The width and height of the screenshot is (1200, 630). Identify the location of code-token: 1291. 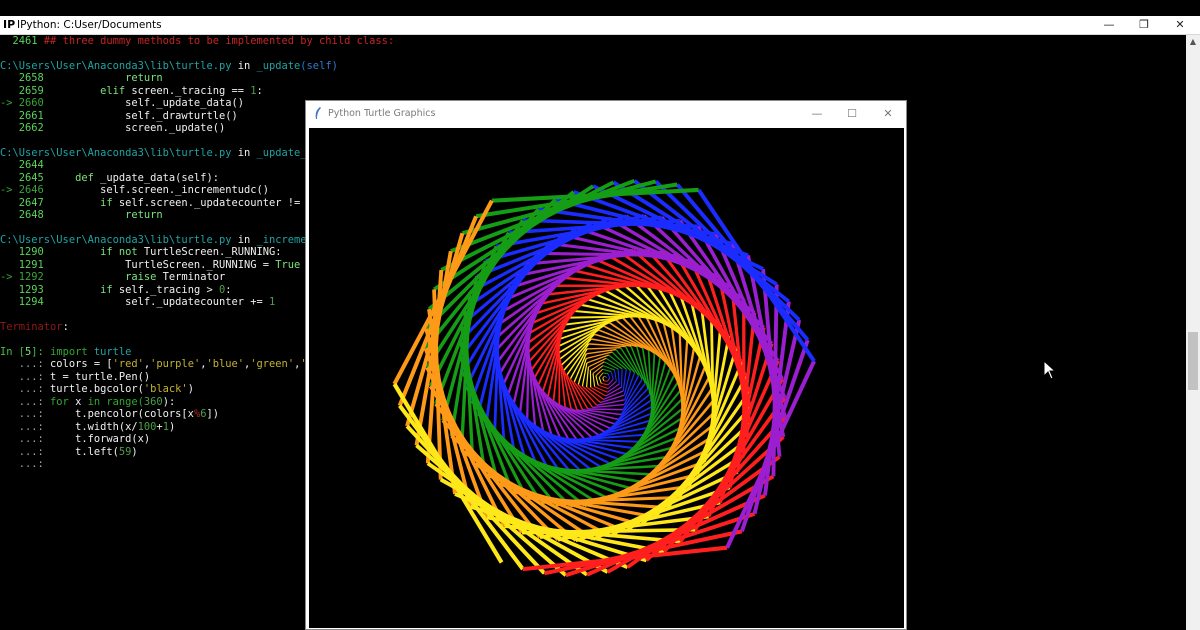
(25, 265).